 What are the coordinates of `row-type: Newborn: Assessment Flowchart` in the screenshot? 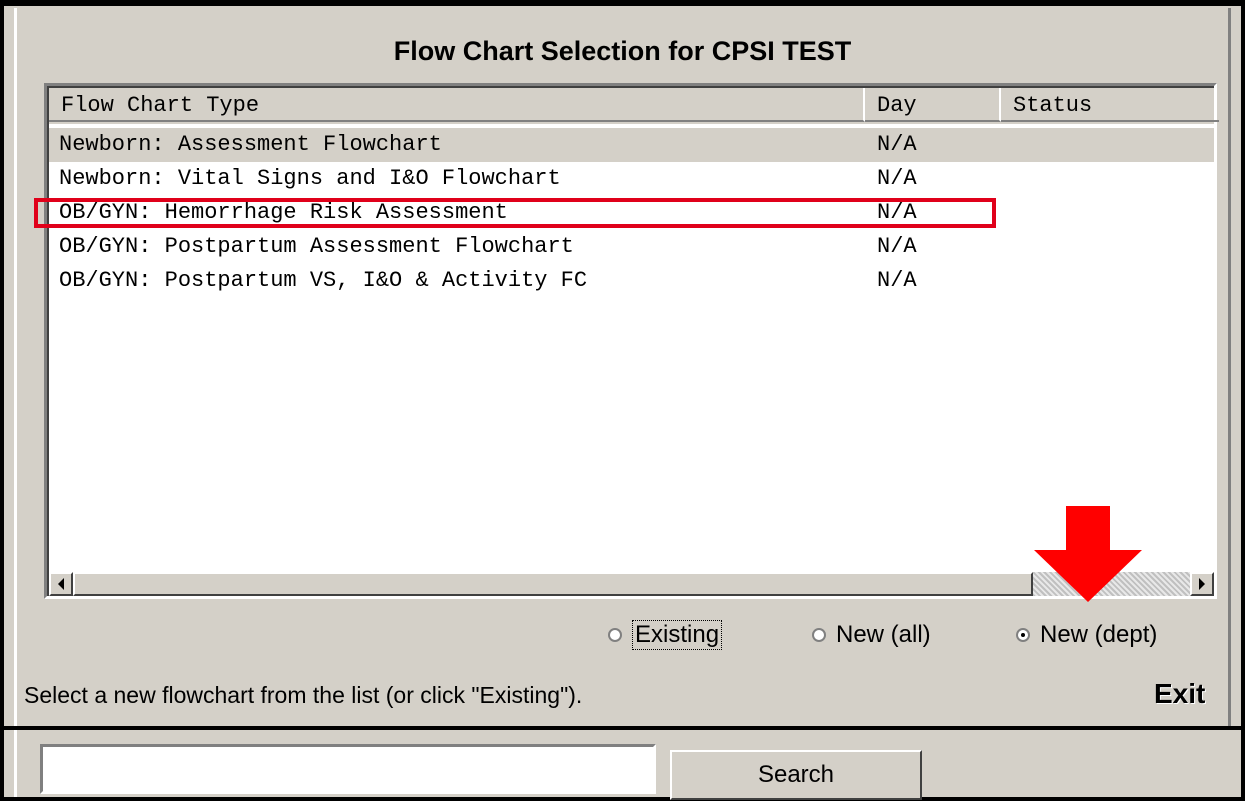 It's located at (250, 144).